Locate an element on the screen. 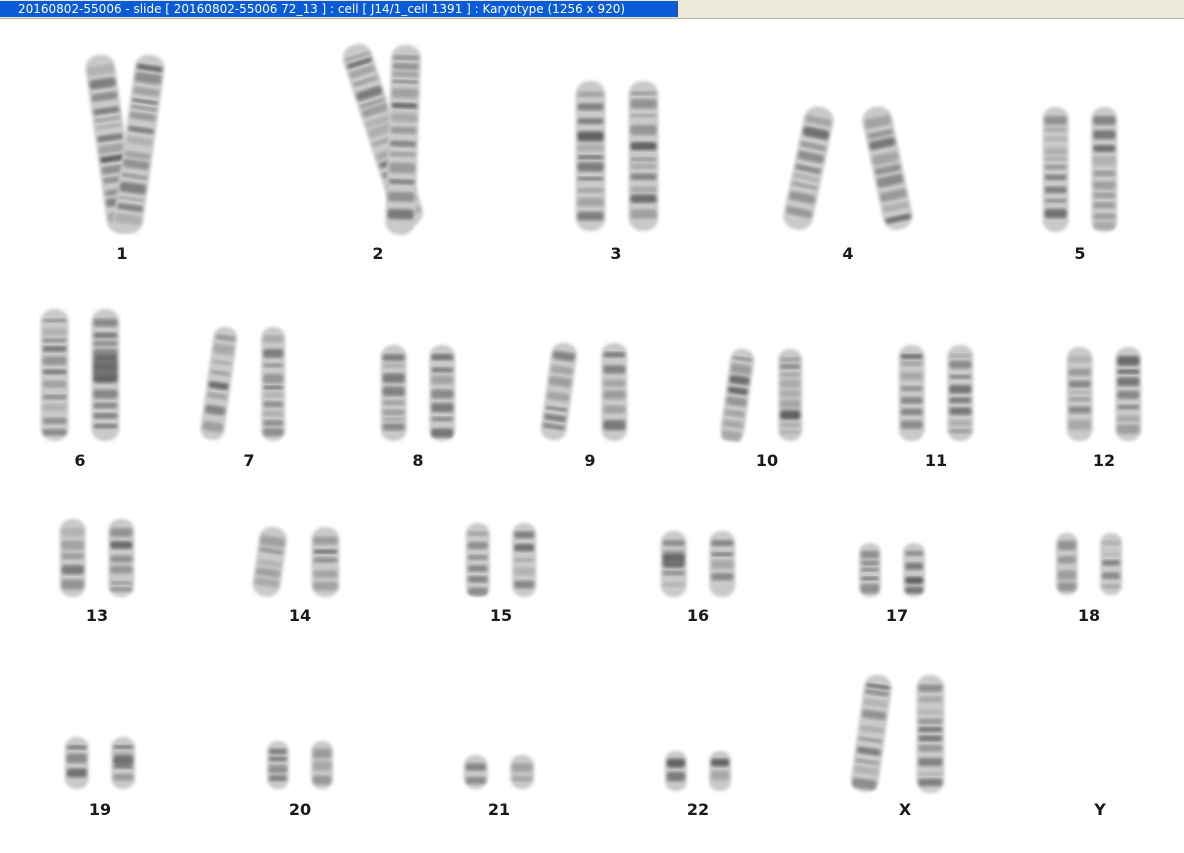 Image resolution: width=1184 pixels, height=853 pixels. chromosome-label: 6 is located at coordinates (80, 460).